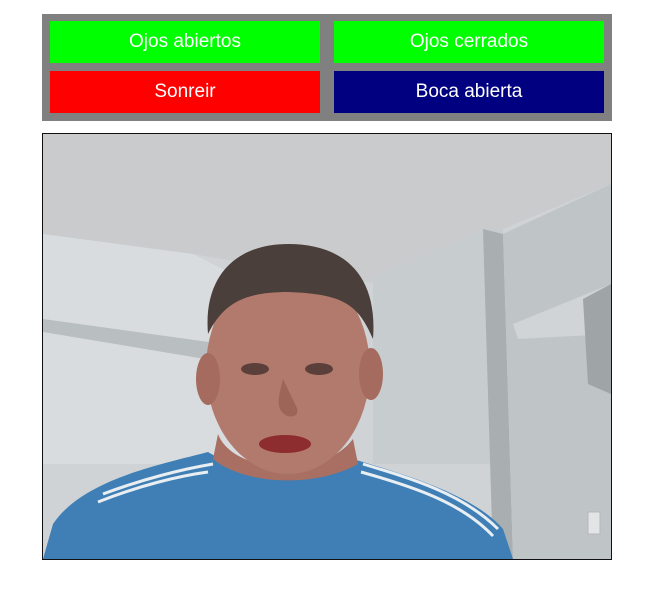 The width and height of the screenshot is (670, 591). I want to click on sonreir-button: Sonreir, so click(185, 92).